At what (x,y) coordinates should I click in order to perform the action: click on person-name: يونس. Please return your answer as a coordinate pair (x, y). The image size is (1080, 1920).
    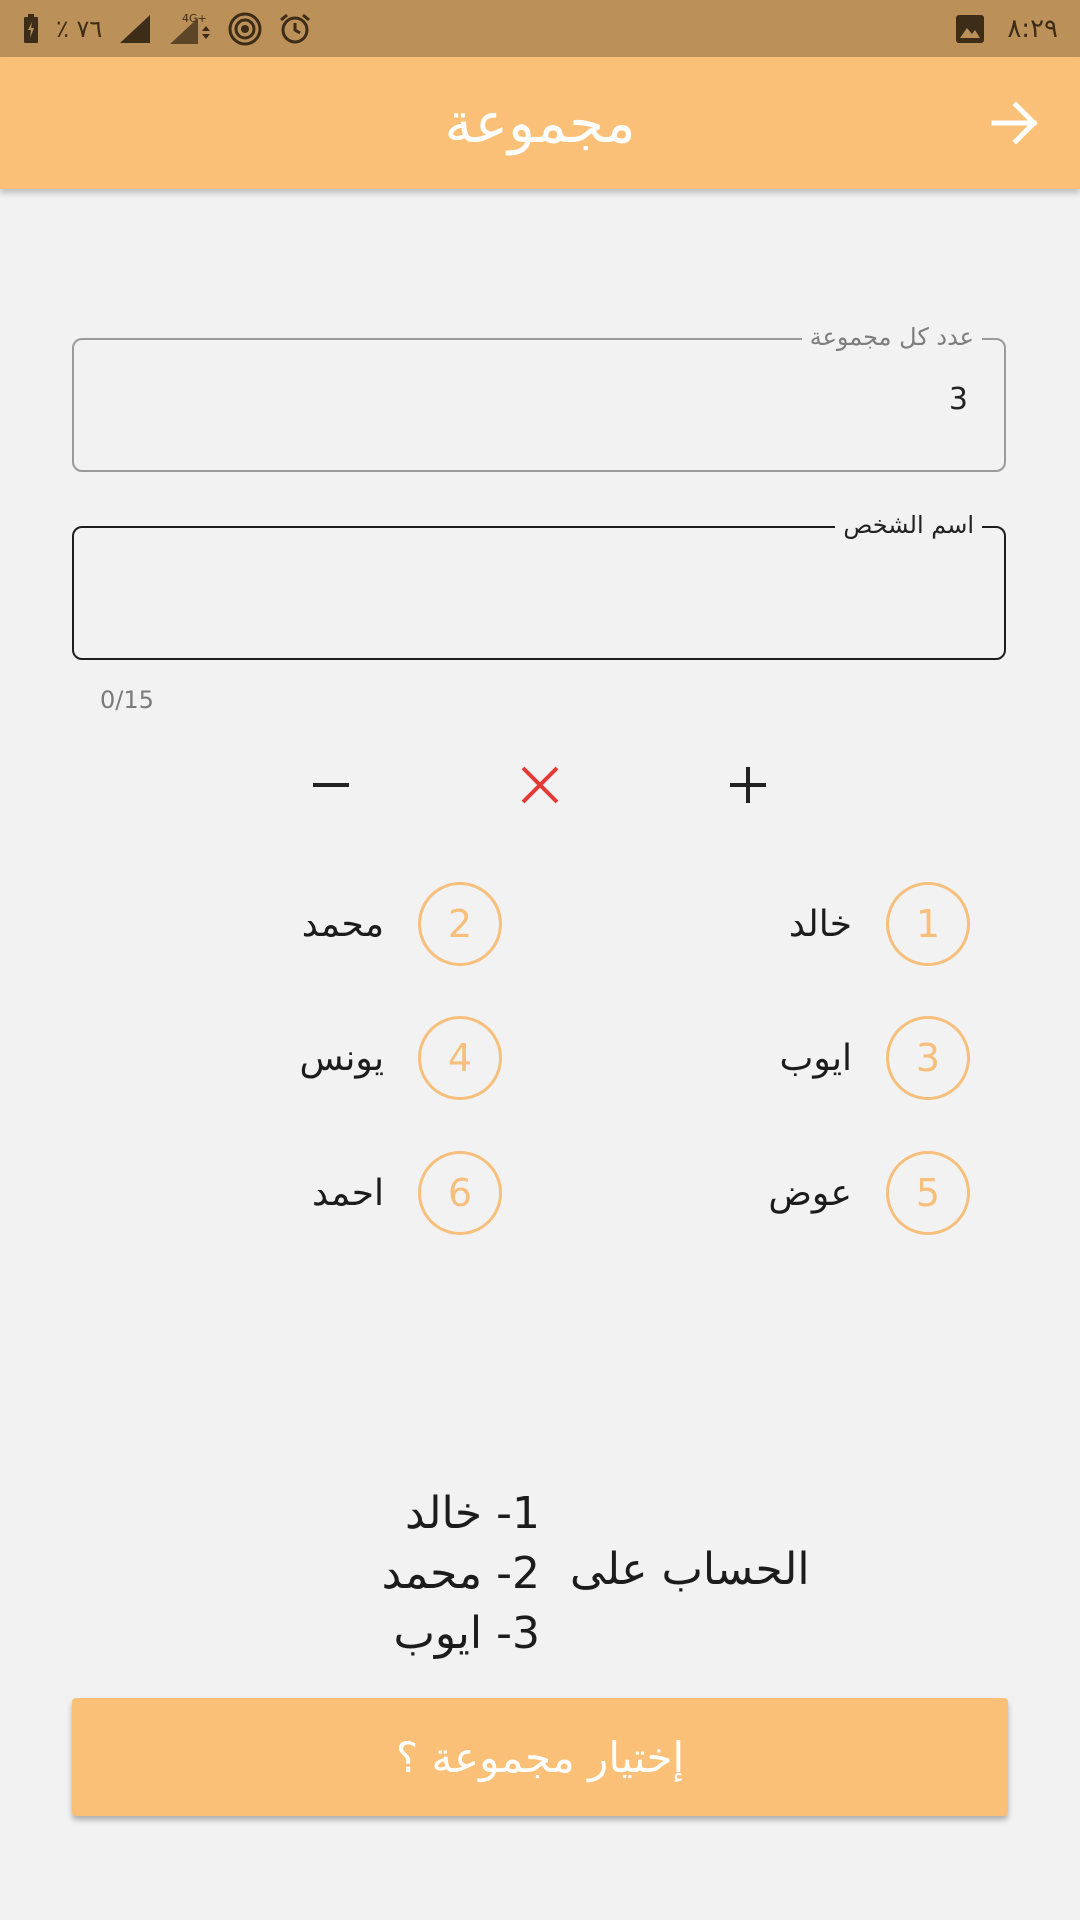
    Looking at the image, I should click on (341, 1058).